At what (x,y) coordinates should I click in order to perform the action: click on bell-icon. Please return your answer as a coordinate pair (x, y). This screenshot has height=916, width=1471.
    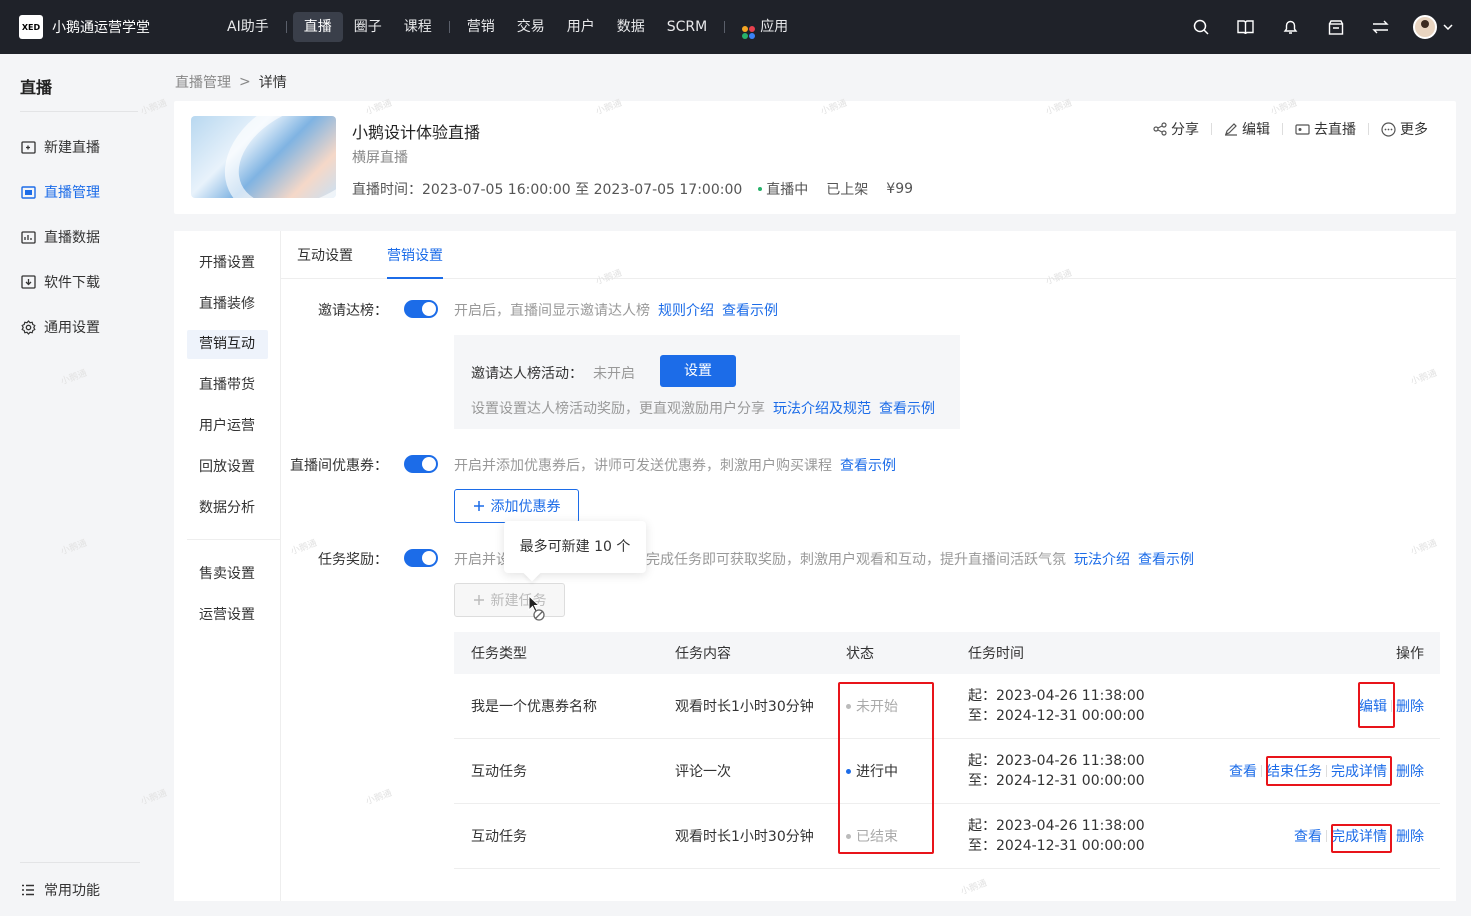
    Looking at the image, I should click on (1290, 27).